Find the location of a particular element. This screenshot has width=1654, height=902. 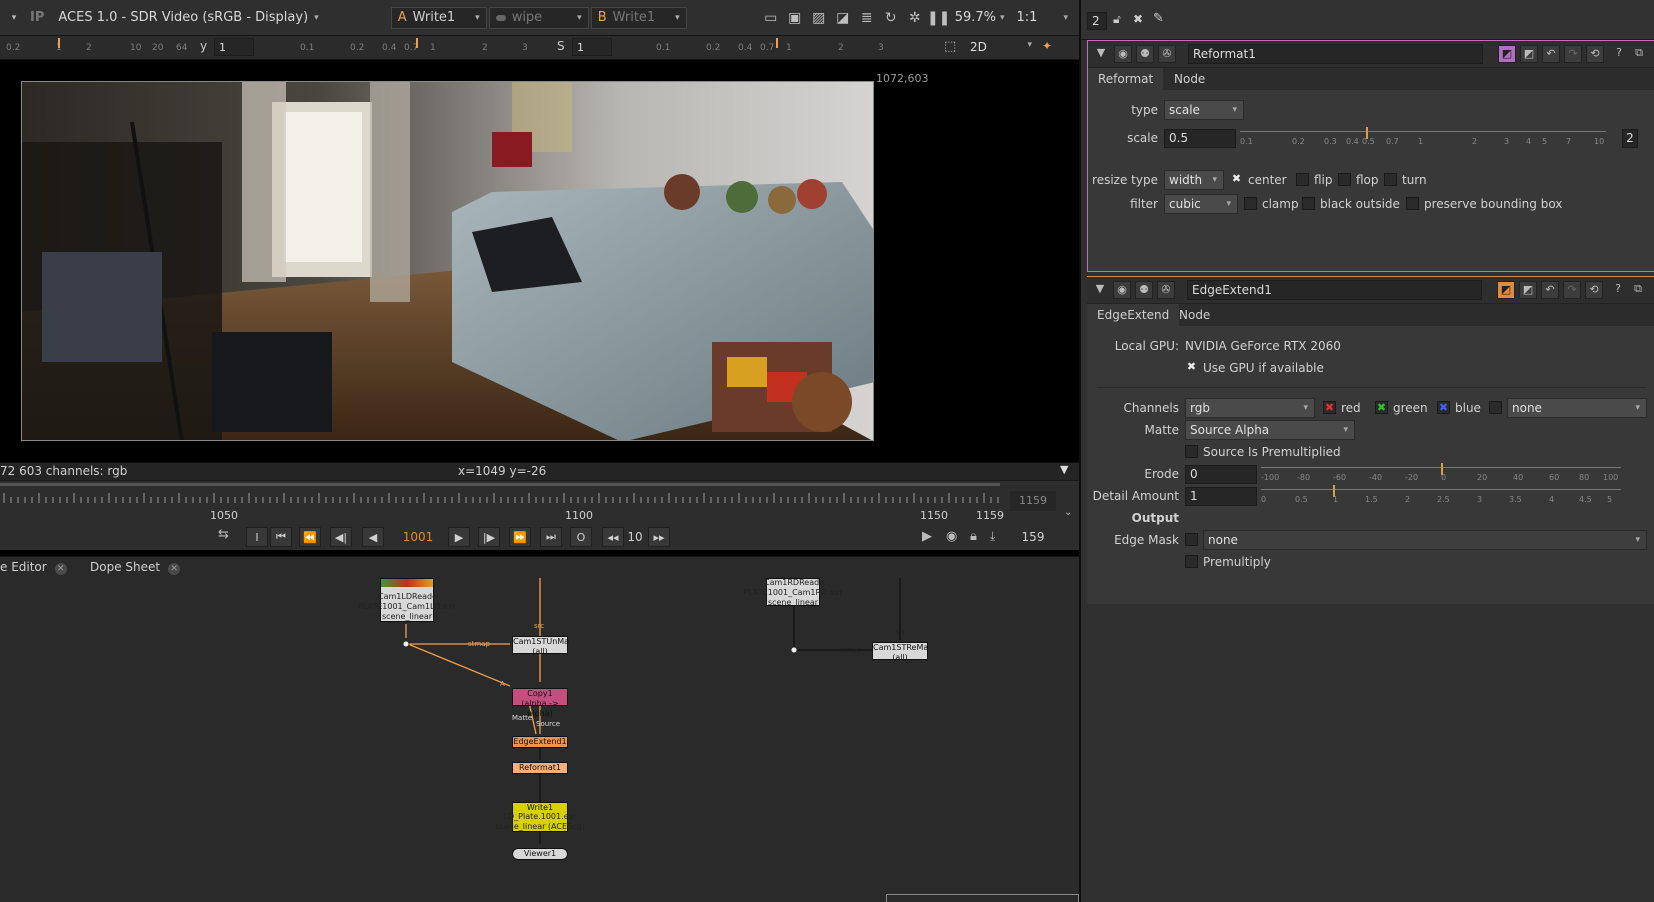

frame-slider: 1050 1100 1150 1159 is located at coordinates (502, 502).